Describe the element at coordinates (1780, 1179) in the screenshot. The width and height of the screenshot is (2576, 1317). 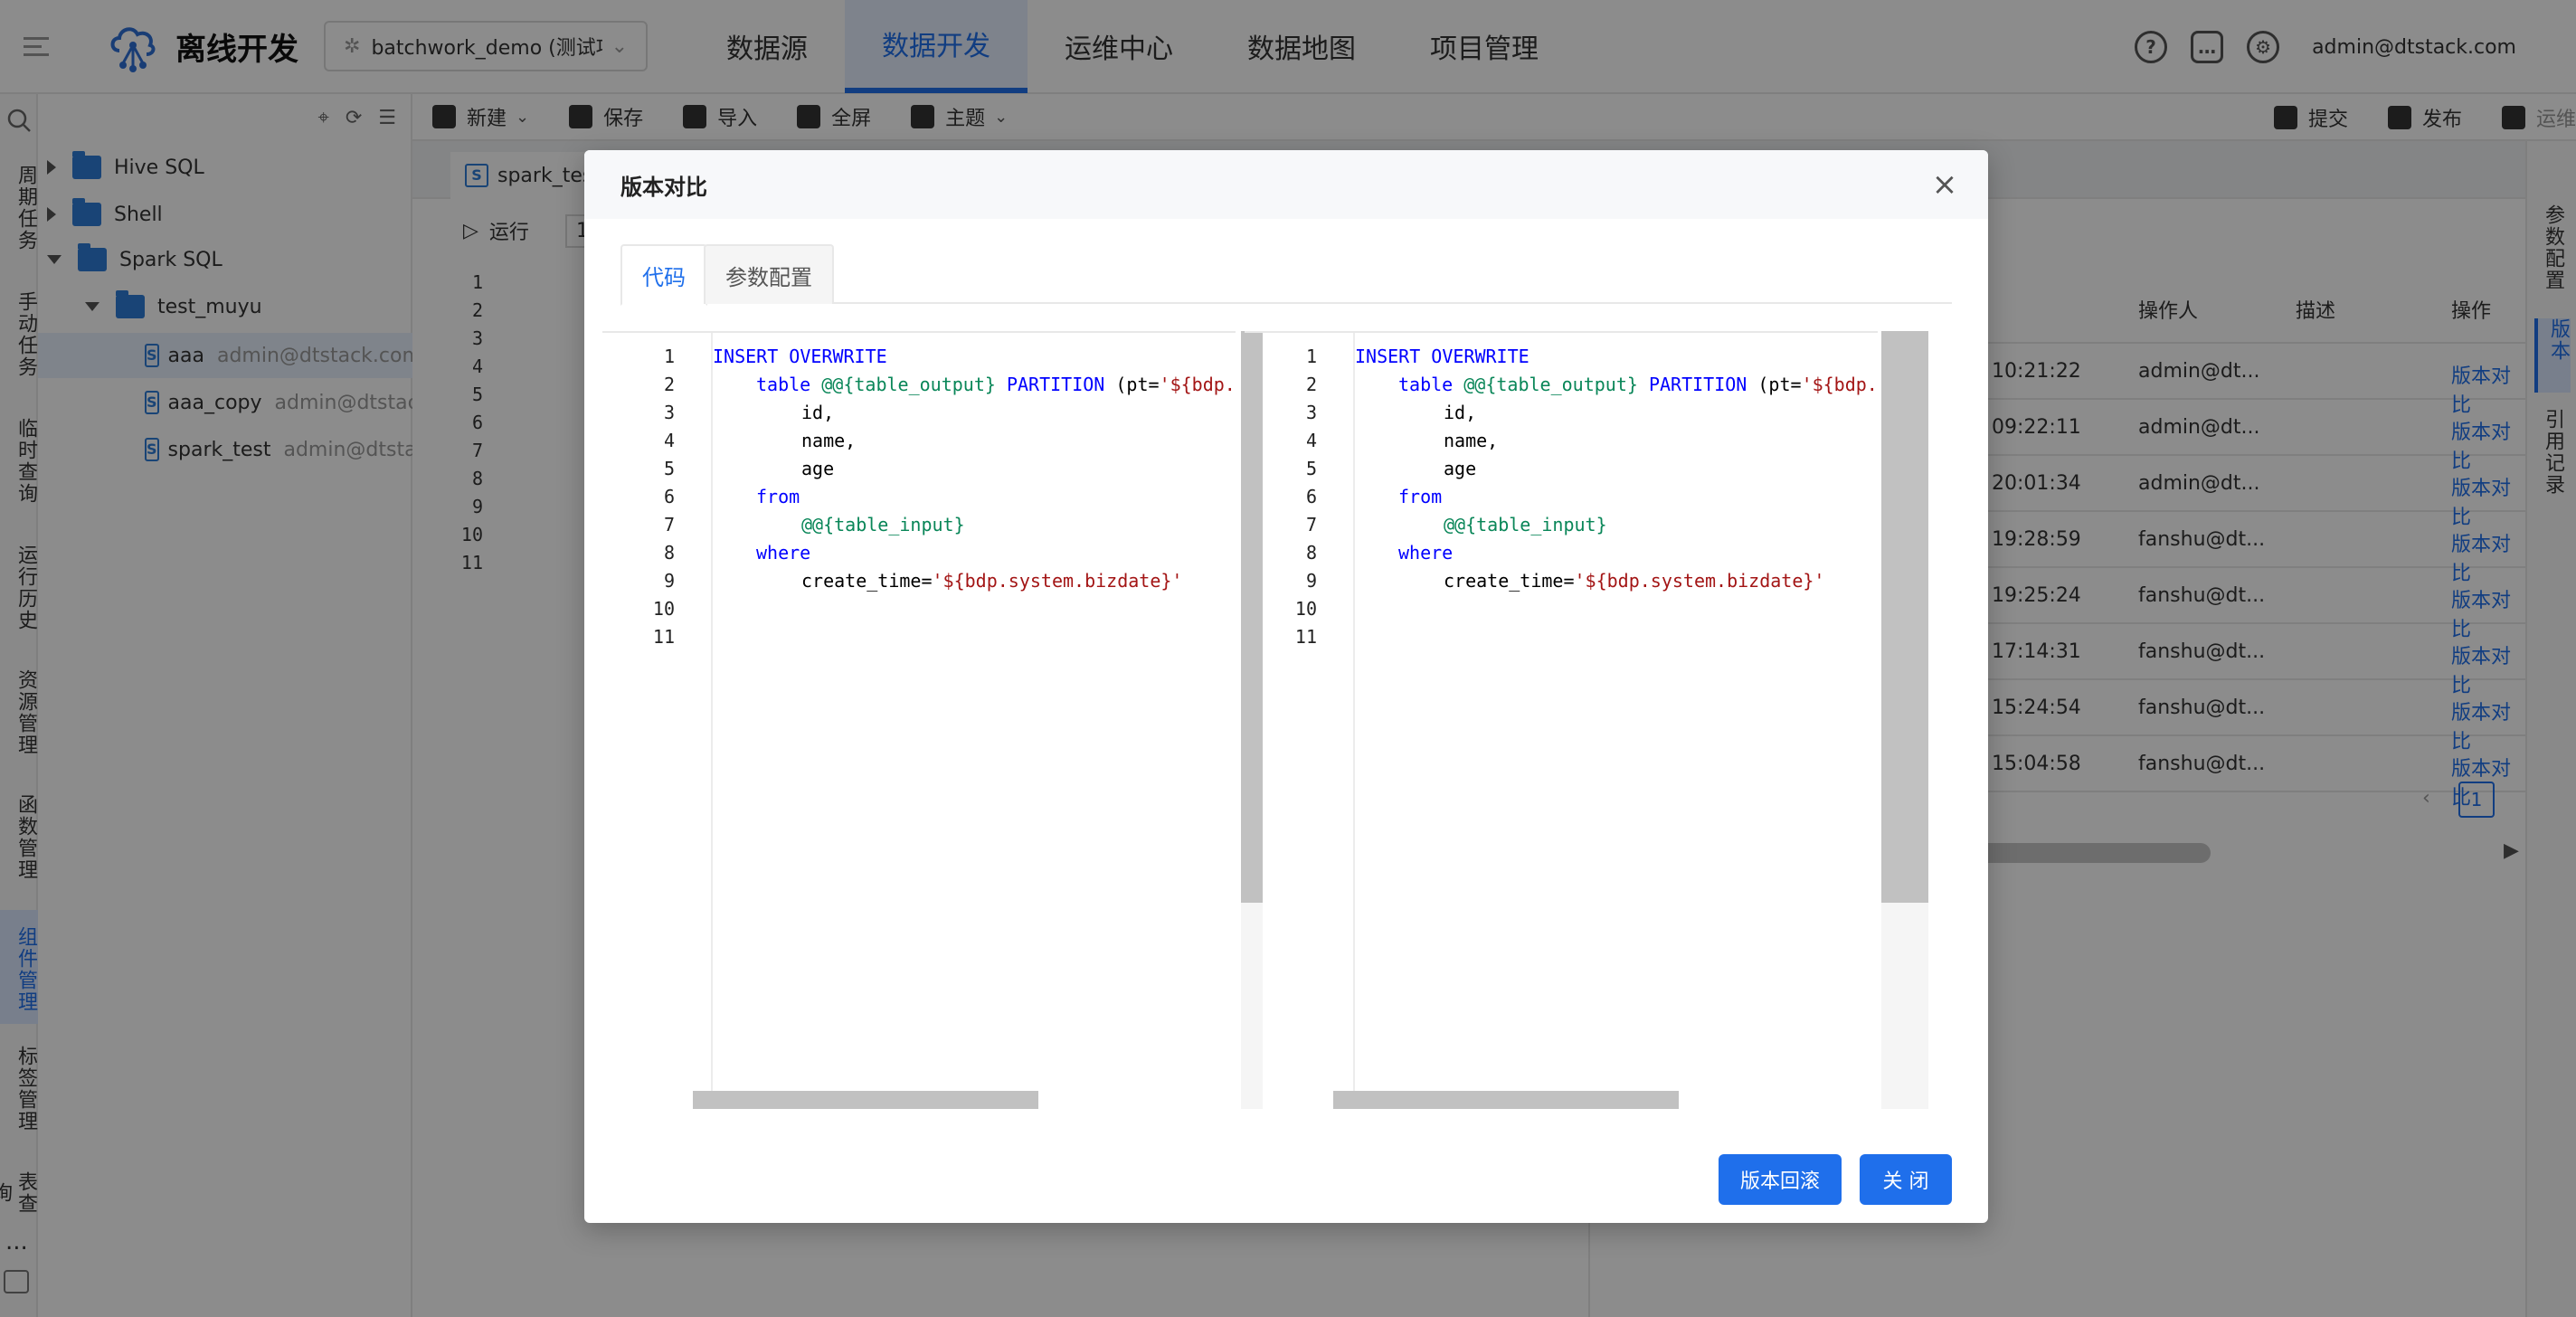
I see `rollback-button: 版本回滚` at that location.